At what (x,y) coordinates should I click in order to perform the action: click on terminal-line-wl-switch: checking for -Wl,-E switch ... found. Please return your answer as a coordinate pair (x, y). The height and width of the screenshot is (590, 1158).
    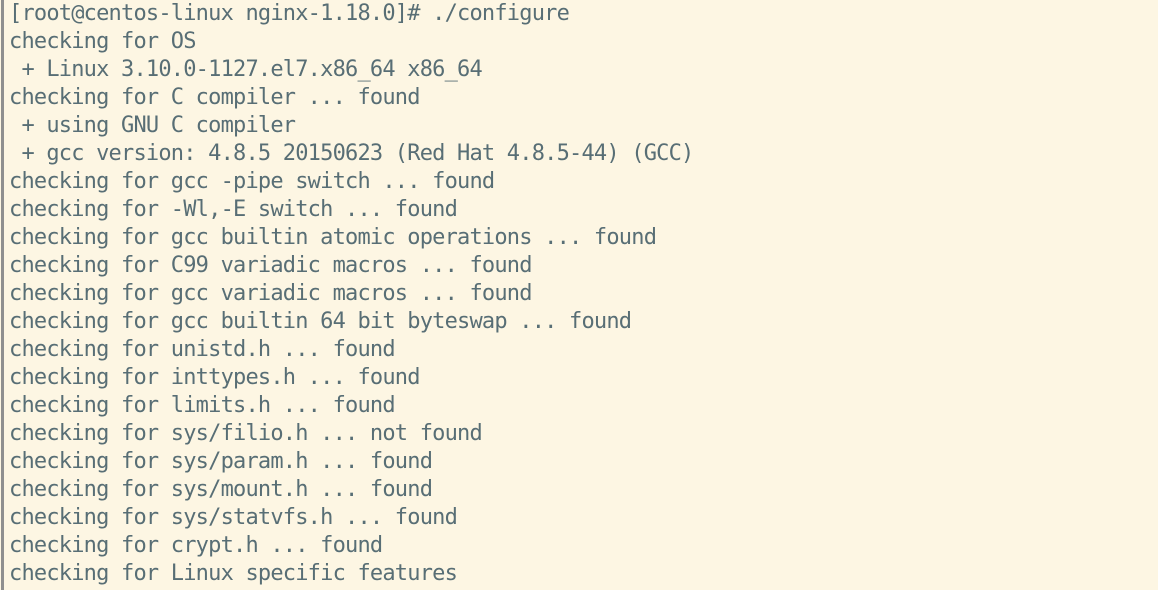
    Looking at the image, I should click on (233, 209).